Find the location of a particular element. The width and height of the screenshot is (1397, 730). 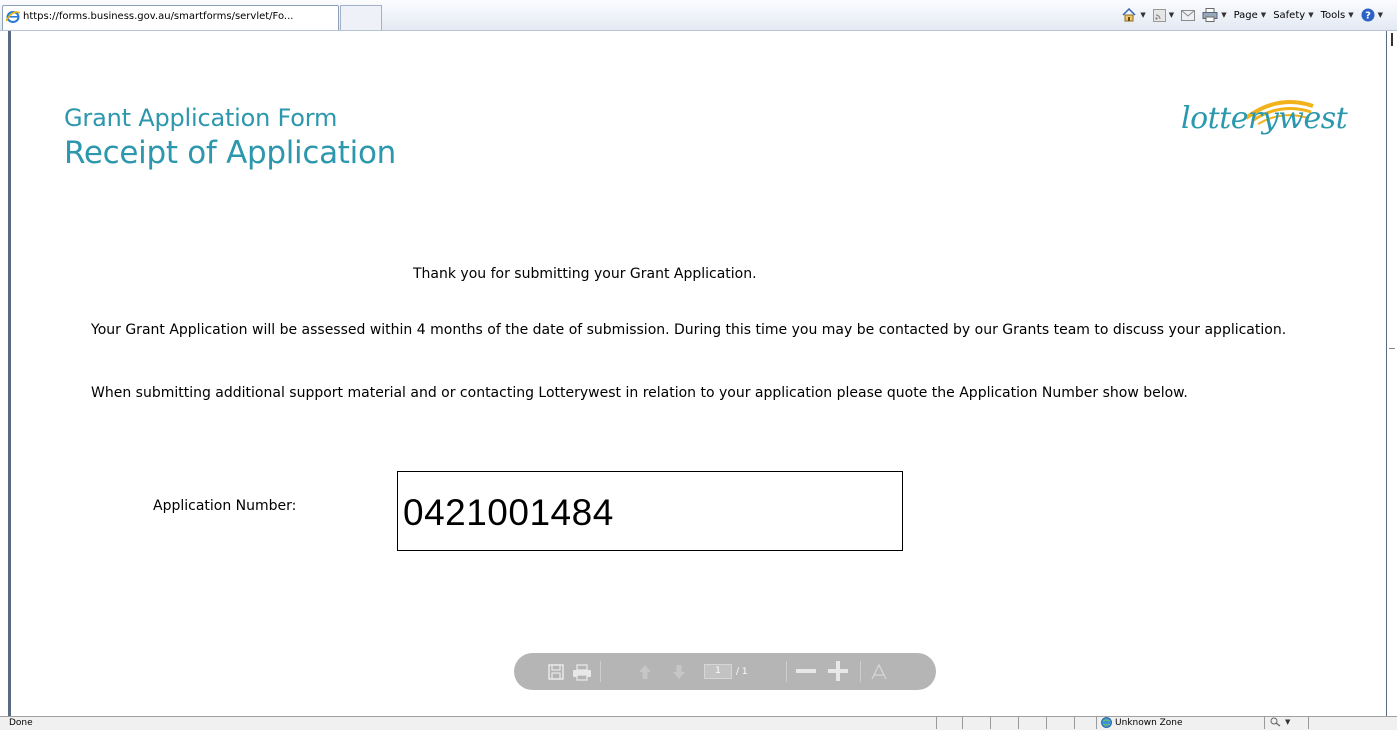

safety-menu: Safety ▼ is located at coordinates (1293, 15).